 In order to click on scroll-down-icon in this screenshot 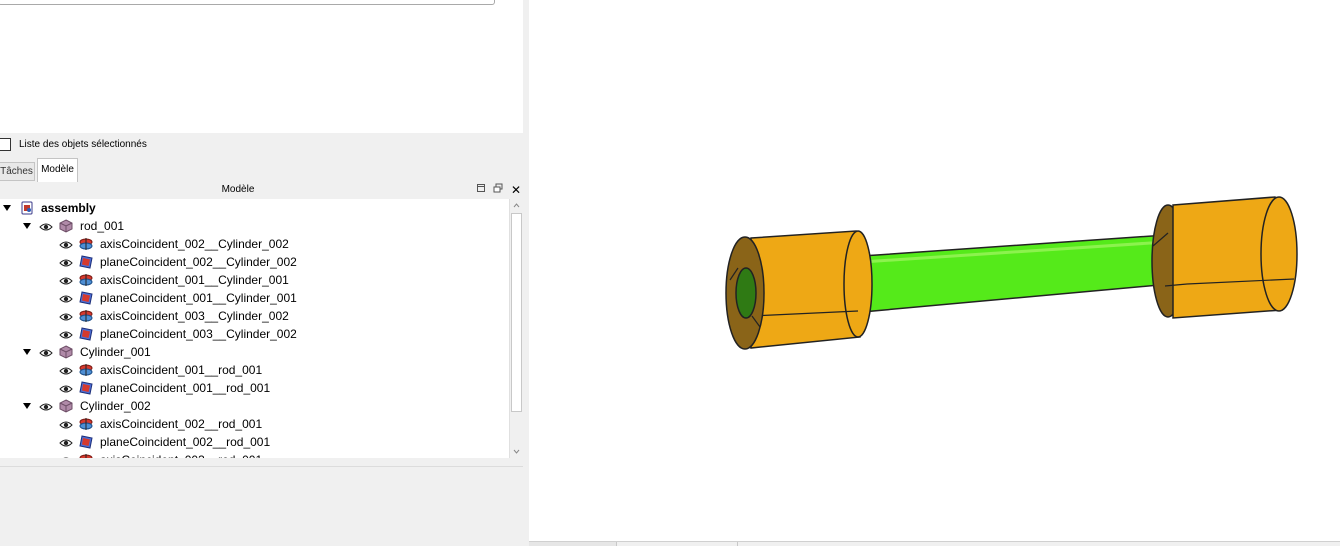, I will do `click(516, 451)`.